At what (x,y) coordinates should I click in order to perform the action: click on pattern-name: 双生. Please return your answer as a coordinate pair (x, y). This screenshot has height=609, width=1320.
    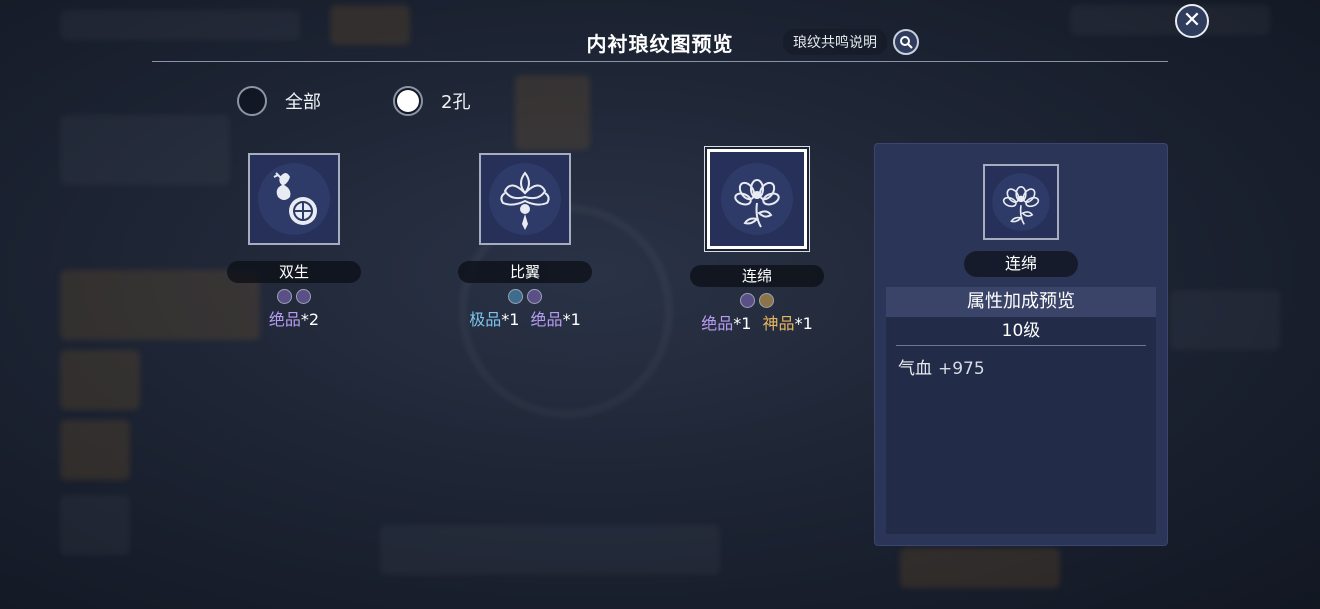
    Looking at the image, I should click on (294, 272).